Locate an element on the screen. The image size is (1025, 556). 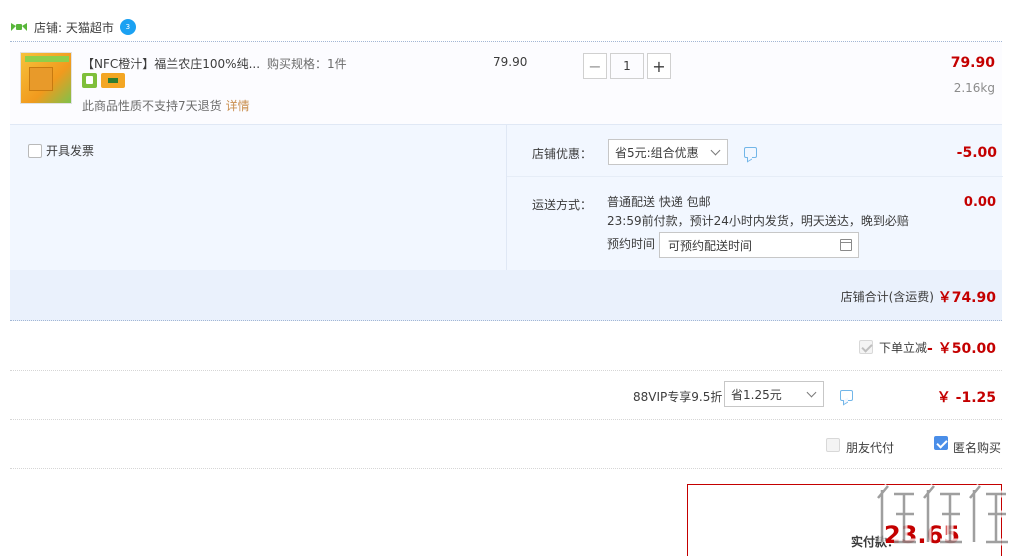
payment-summary-box: 实付款： 23.65 is located at coordinates (844, 520).